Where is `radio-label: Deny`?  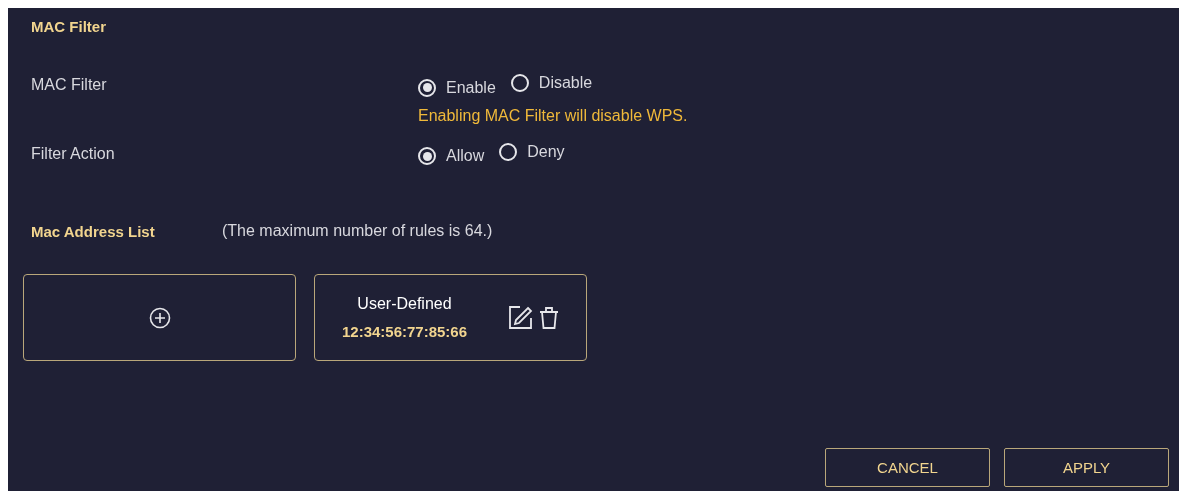
radio-label: Deny is located at coordinates (546, 151).